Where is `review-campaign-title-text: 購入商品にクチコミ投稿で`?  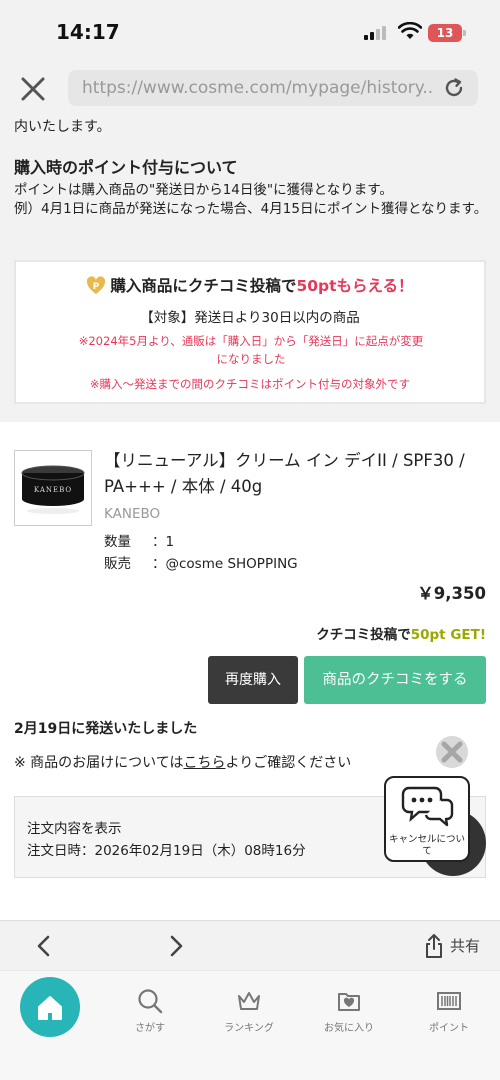
review-campaign-title-text: 購入商品にクチコミ投稿で is located at coordinates (203, 286).